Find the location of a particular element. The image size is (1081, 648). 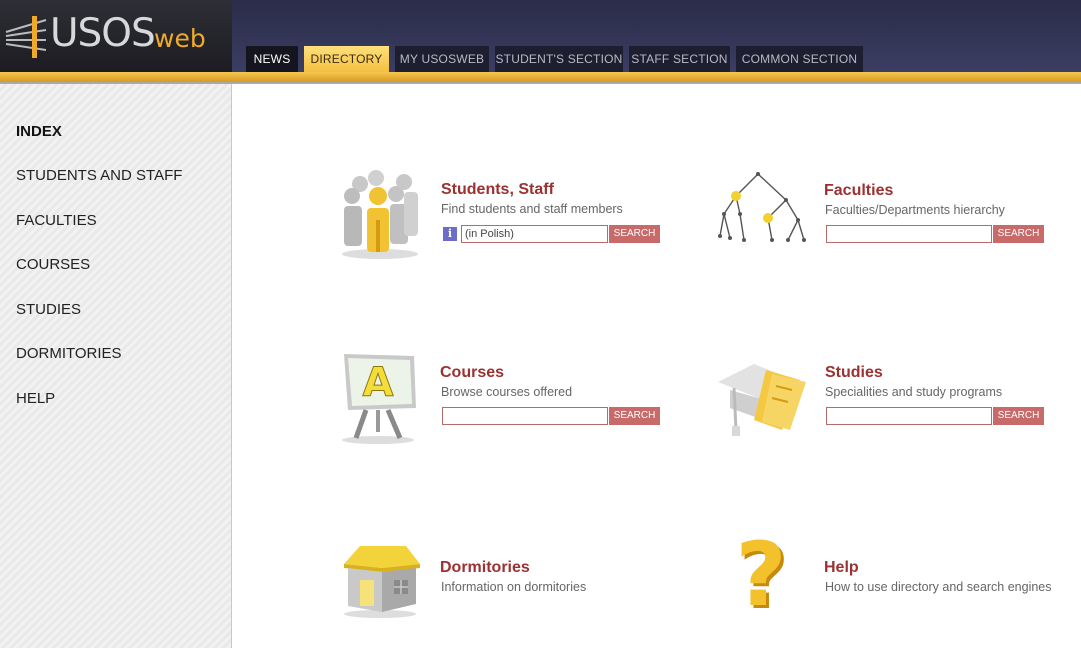

faculties-search-button: SEARCH is located at coordinates (1018, 234).